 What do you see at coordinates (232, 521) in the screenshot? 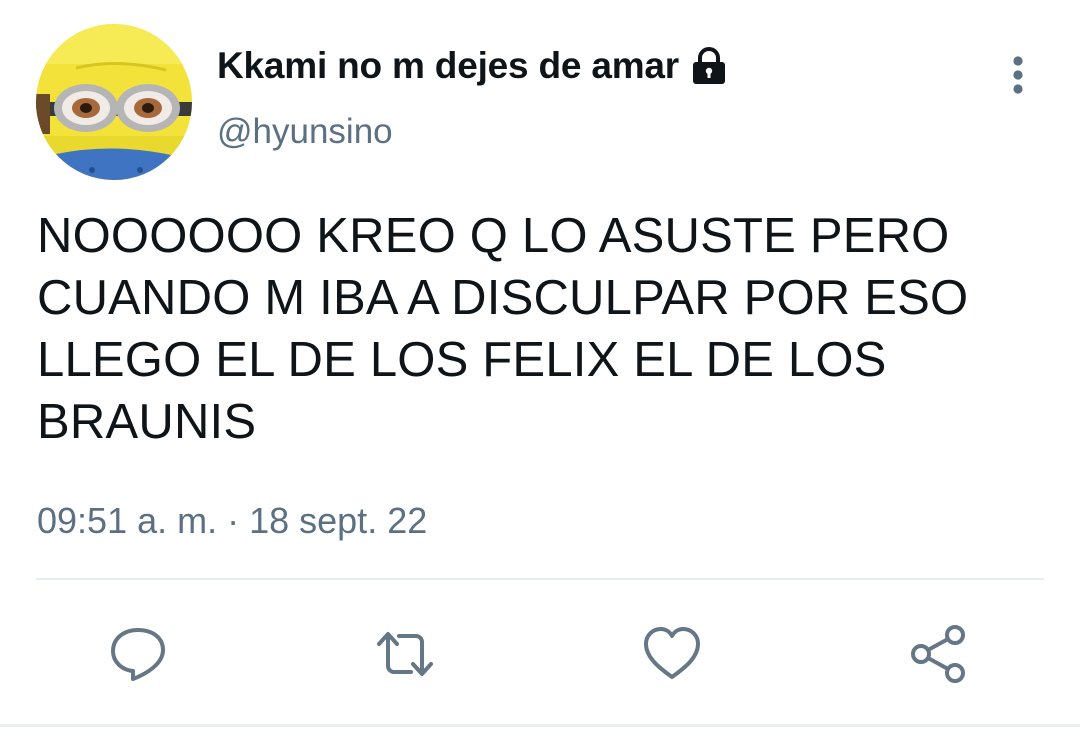
I see `tweet-timestamp: 09:51 a. m. · 18 sept. 22` at bounding box center [232, 521].